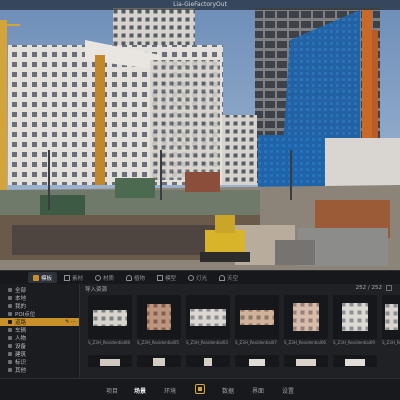 Image resolution: width=400 pixels, height=400 pixels. I want to click on asset-caption: S_Z3H_Residential09, so click(354, 342).